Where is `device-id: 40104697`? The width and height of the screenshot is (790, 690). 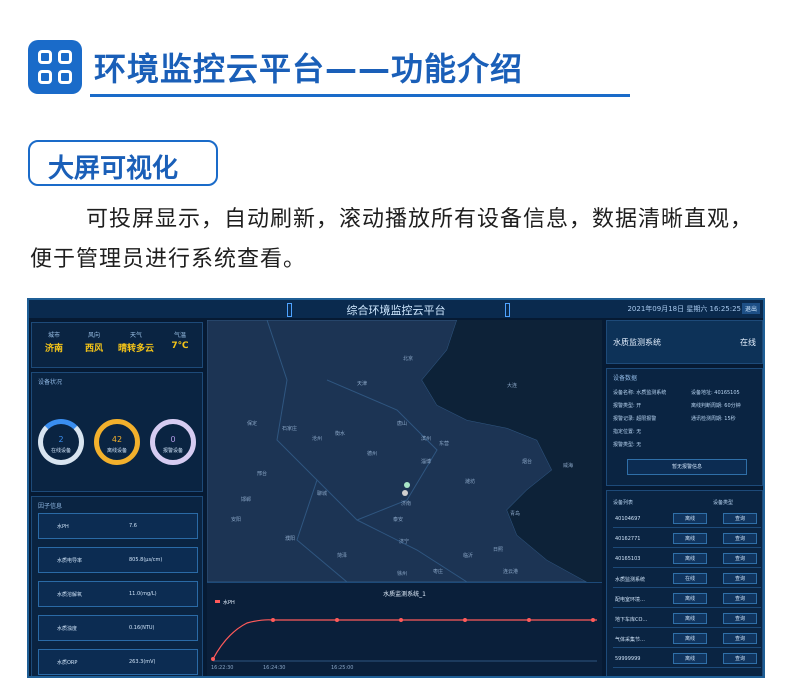 device-id: 40104697 is located at coordinates (628, 519).